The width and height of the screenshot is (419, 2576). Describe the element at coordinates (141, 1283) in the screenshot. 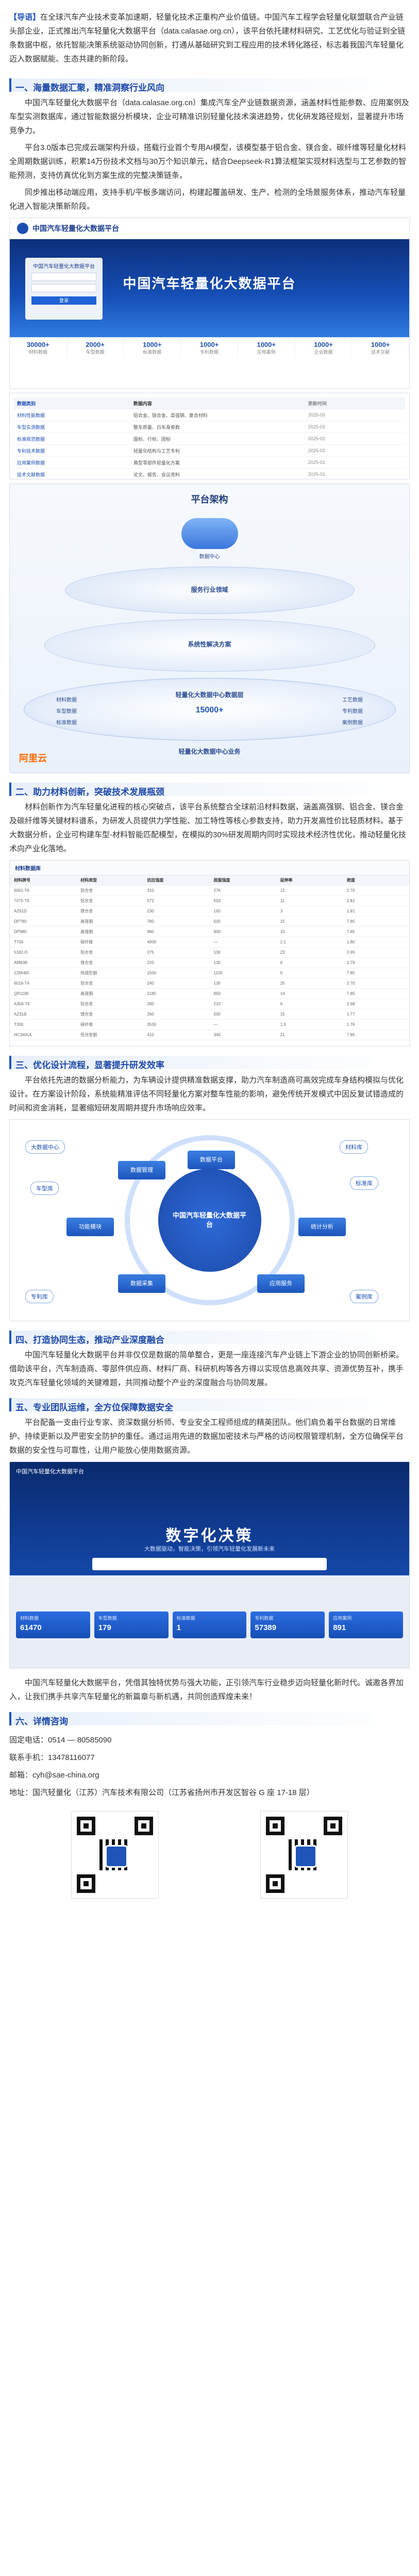

I see `function-node: 数据采集` at that location.